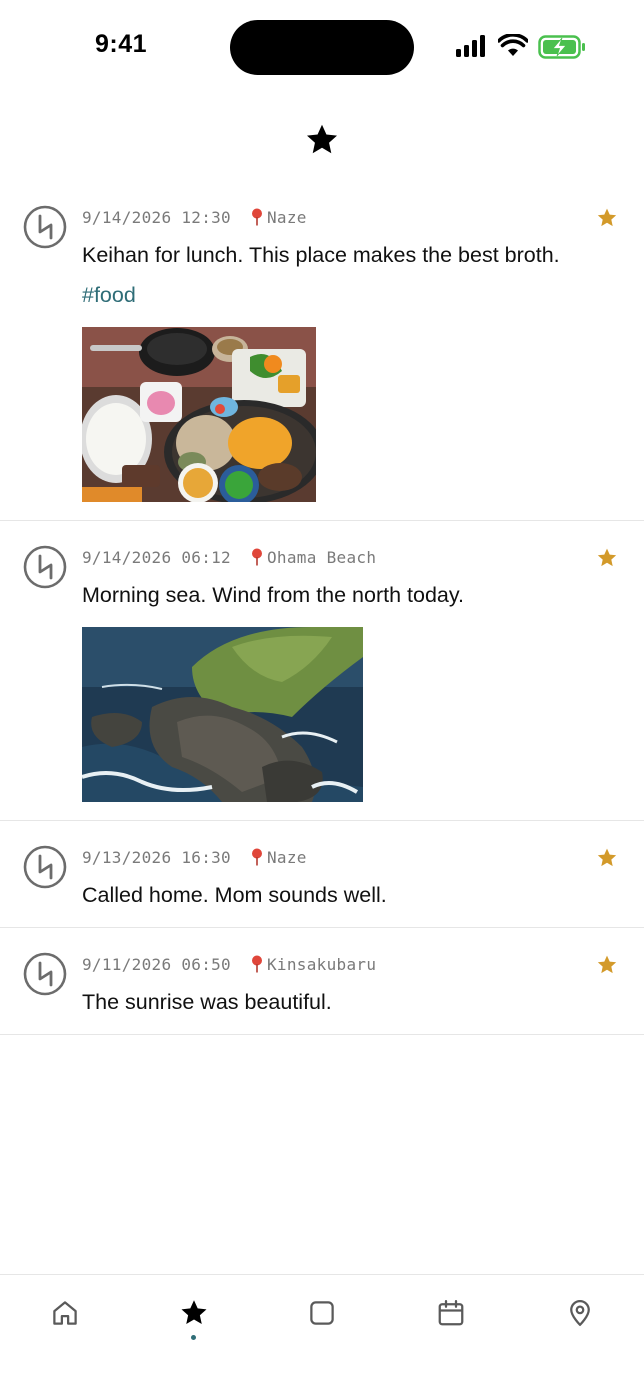  What do you see at coordinates (561, 47) in the screenshot?
I see `battery-charging-icon` at bounding box center [561, 47].